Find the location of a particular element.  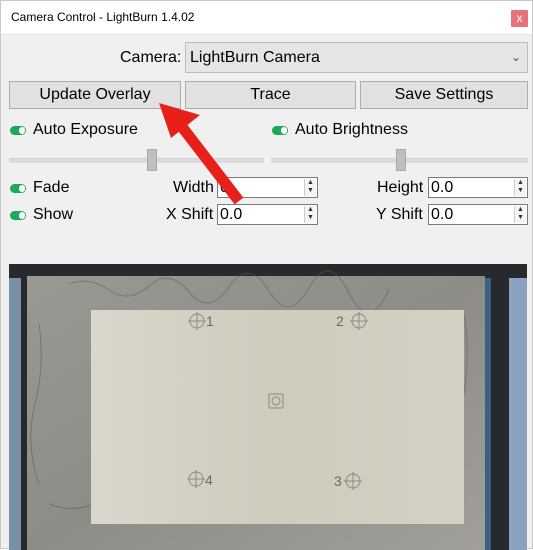

fade-label: Fade is located at coordinates (51, 187).